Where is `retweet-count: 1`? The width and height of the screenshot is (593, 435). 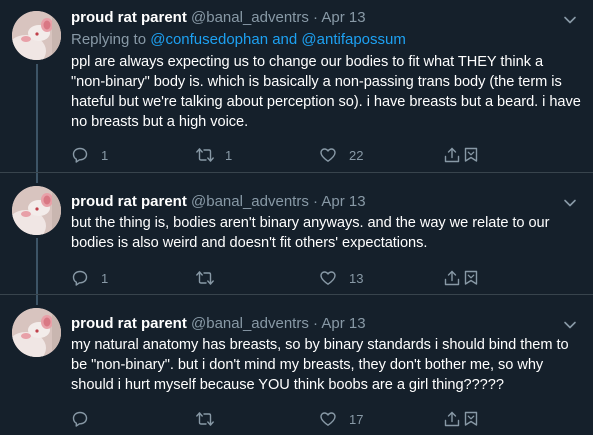
retweet-count: 1 is located at coordinates (229, 155).